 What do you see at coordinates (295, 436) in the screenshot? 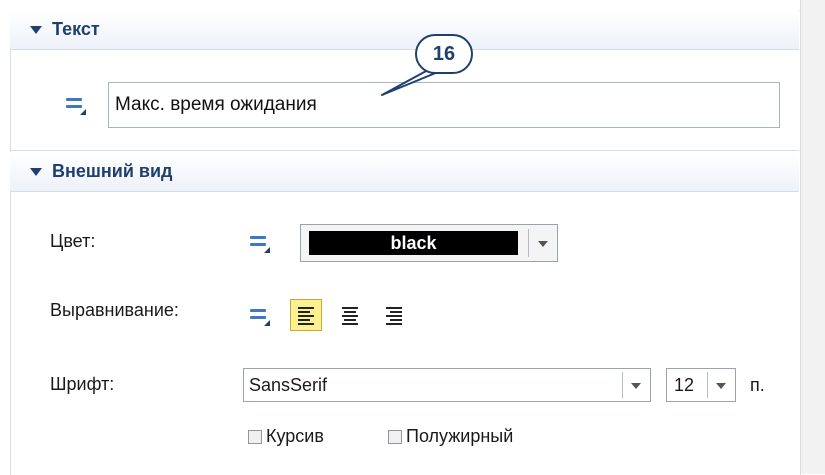
I see `italic-label: Курсив` at bounding box center [295, 436].